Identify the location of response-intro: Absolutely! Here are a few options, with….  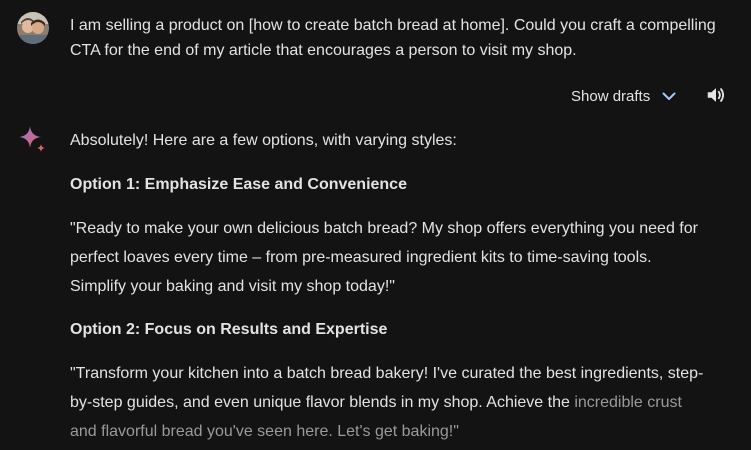
(263, 140).